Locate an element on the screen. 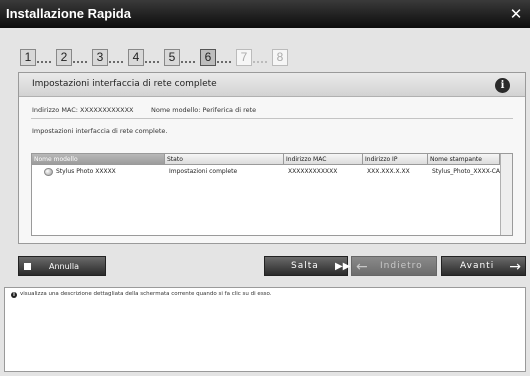  back-button: ← Indietro is located at coordinates (394, 266).